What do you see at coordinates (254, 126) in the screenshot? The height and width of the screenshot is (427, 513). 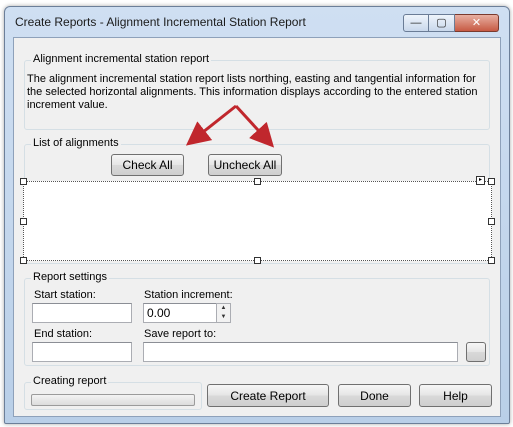 I see `annotation-arrow-right` at bounding box center [254, 126].